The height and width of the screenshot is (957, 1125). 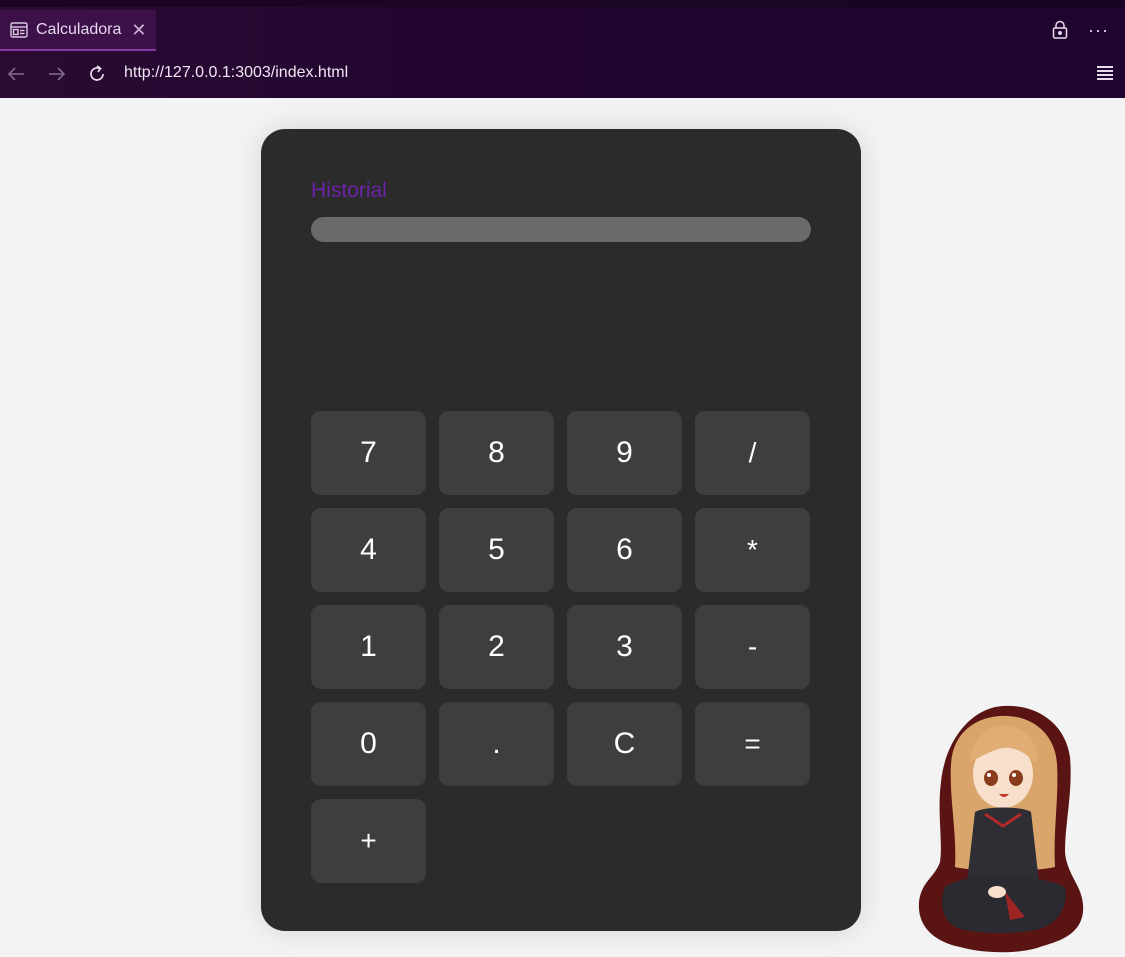 I want to click on key-2: 2, so click(x=496, y=647).